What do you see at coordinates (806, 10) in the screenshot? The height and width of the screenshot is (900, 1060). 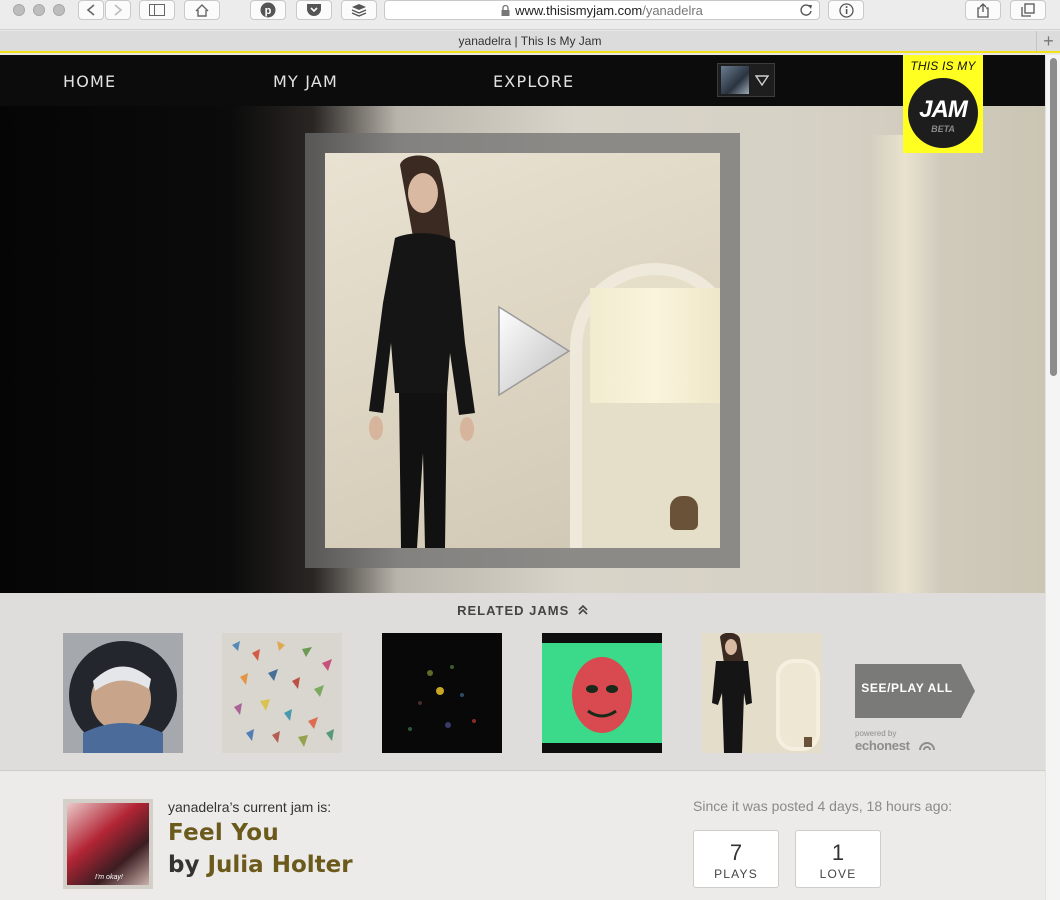 I see `reload-icon` at bounding box center [806, 10].